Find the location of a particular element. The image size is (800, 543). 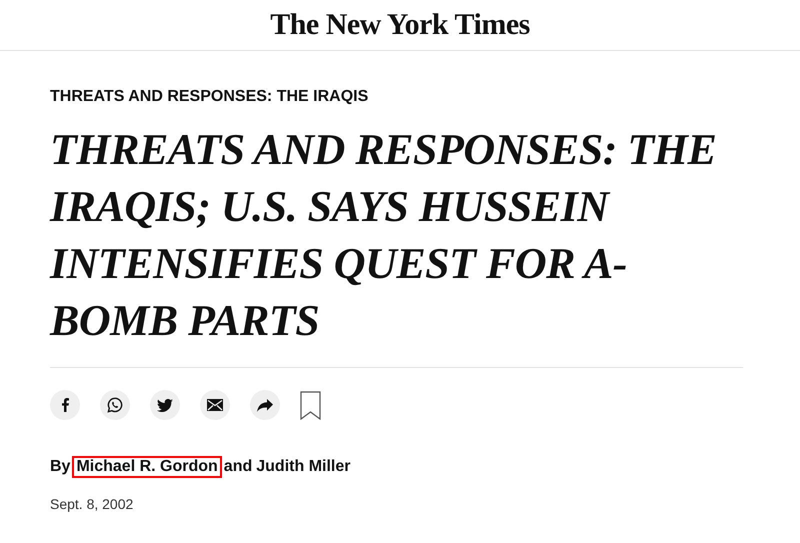

facebook-icon is located at coordinates (65, 405).